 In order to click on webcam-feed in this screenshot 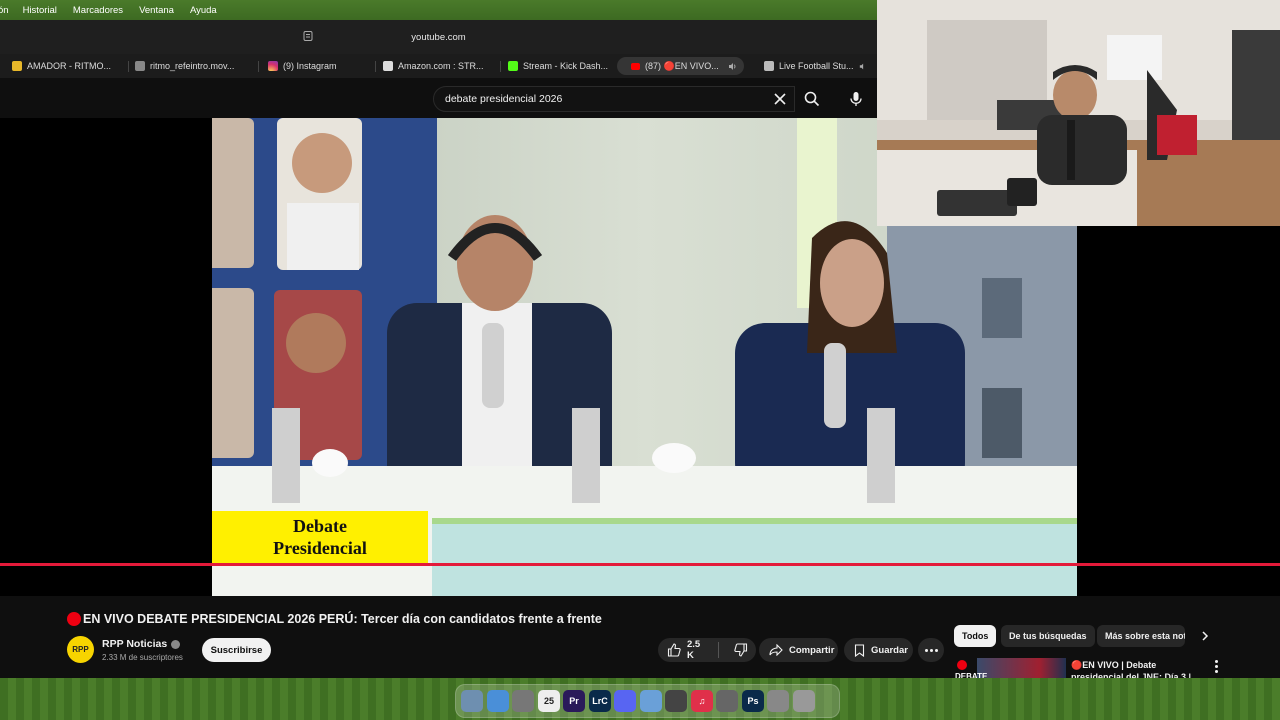, I will do `click(1078, 113)`.